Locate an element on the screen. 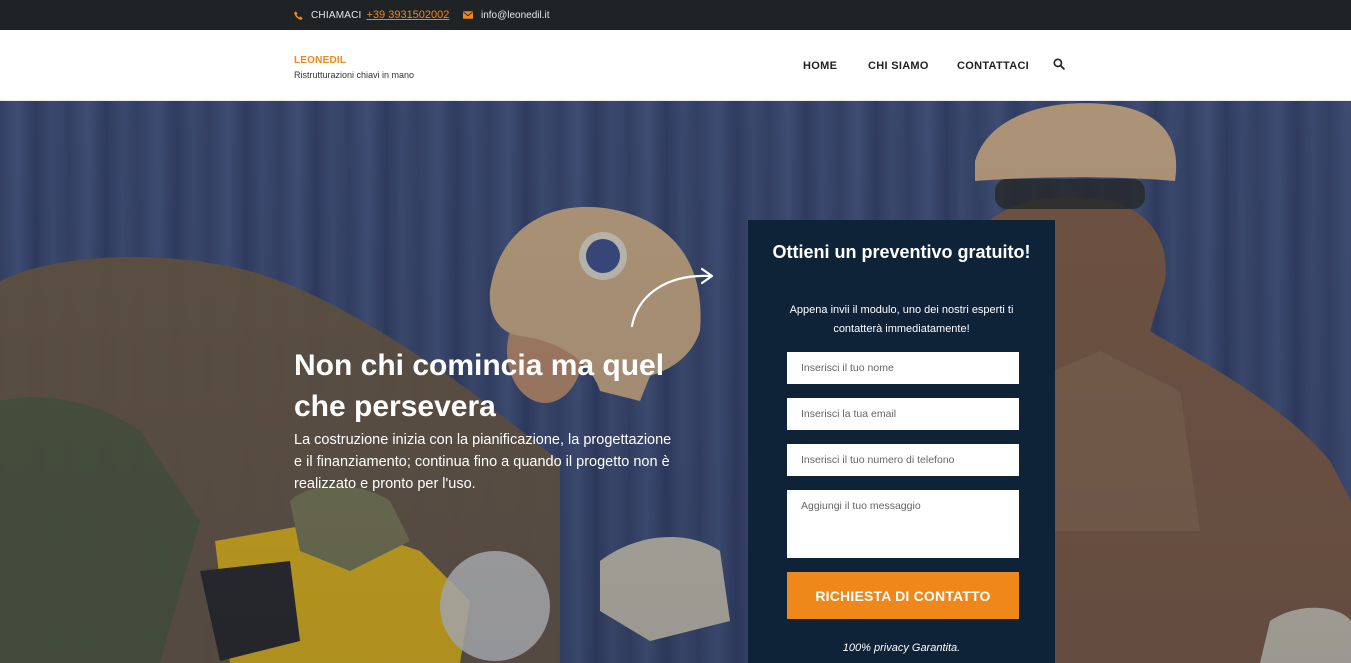 The width and height of the screenshot is (1351, 663). form-title: Ottieni un preventivo gratuito! is located at coordinates (901, 252).